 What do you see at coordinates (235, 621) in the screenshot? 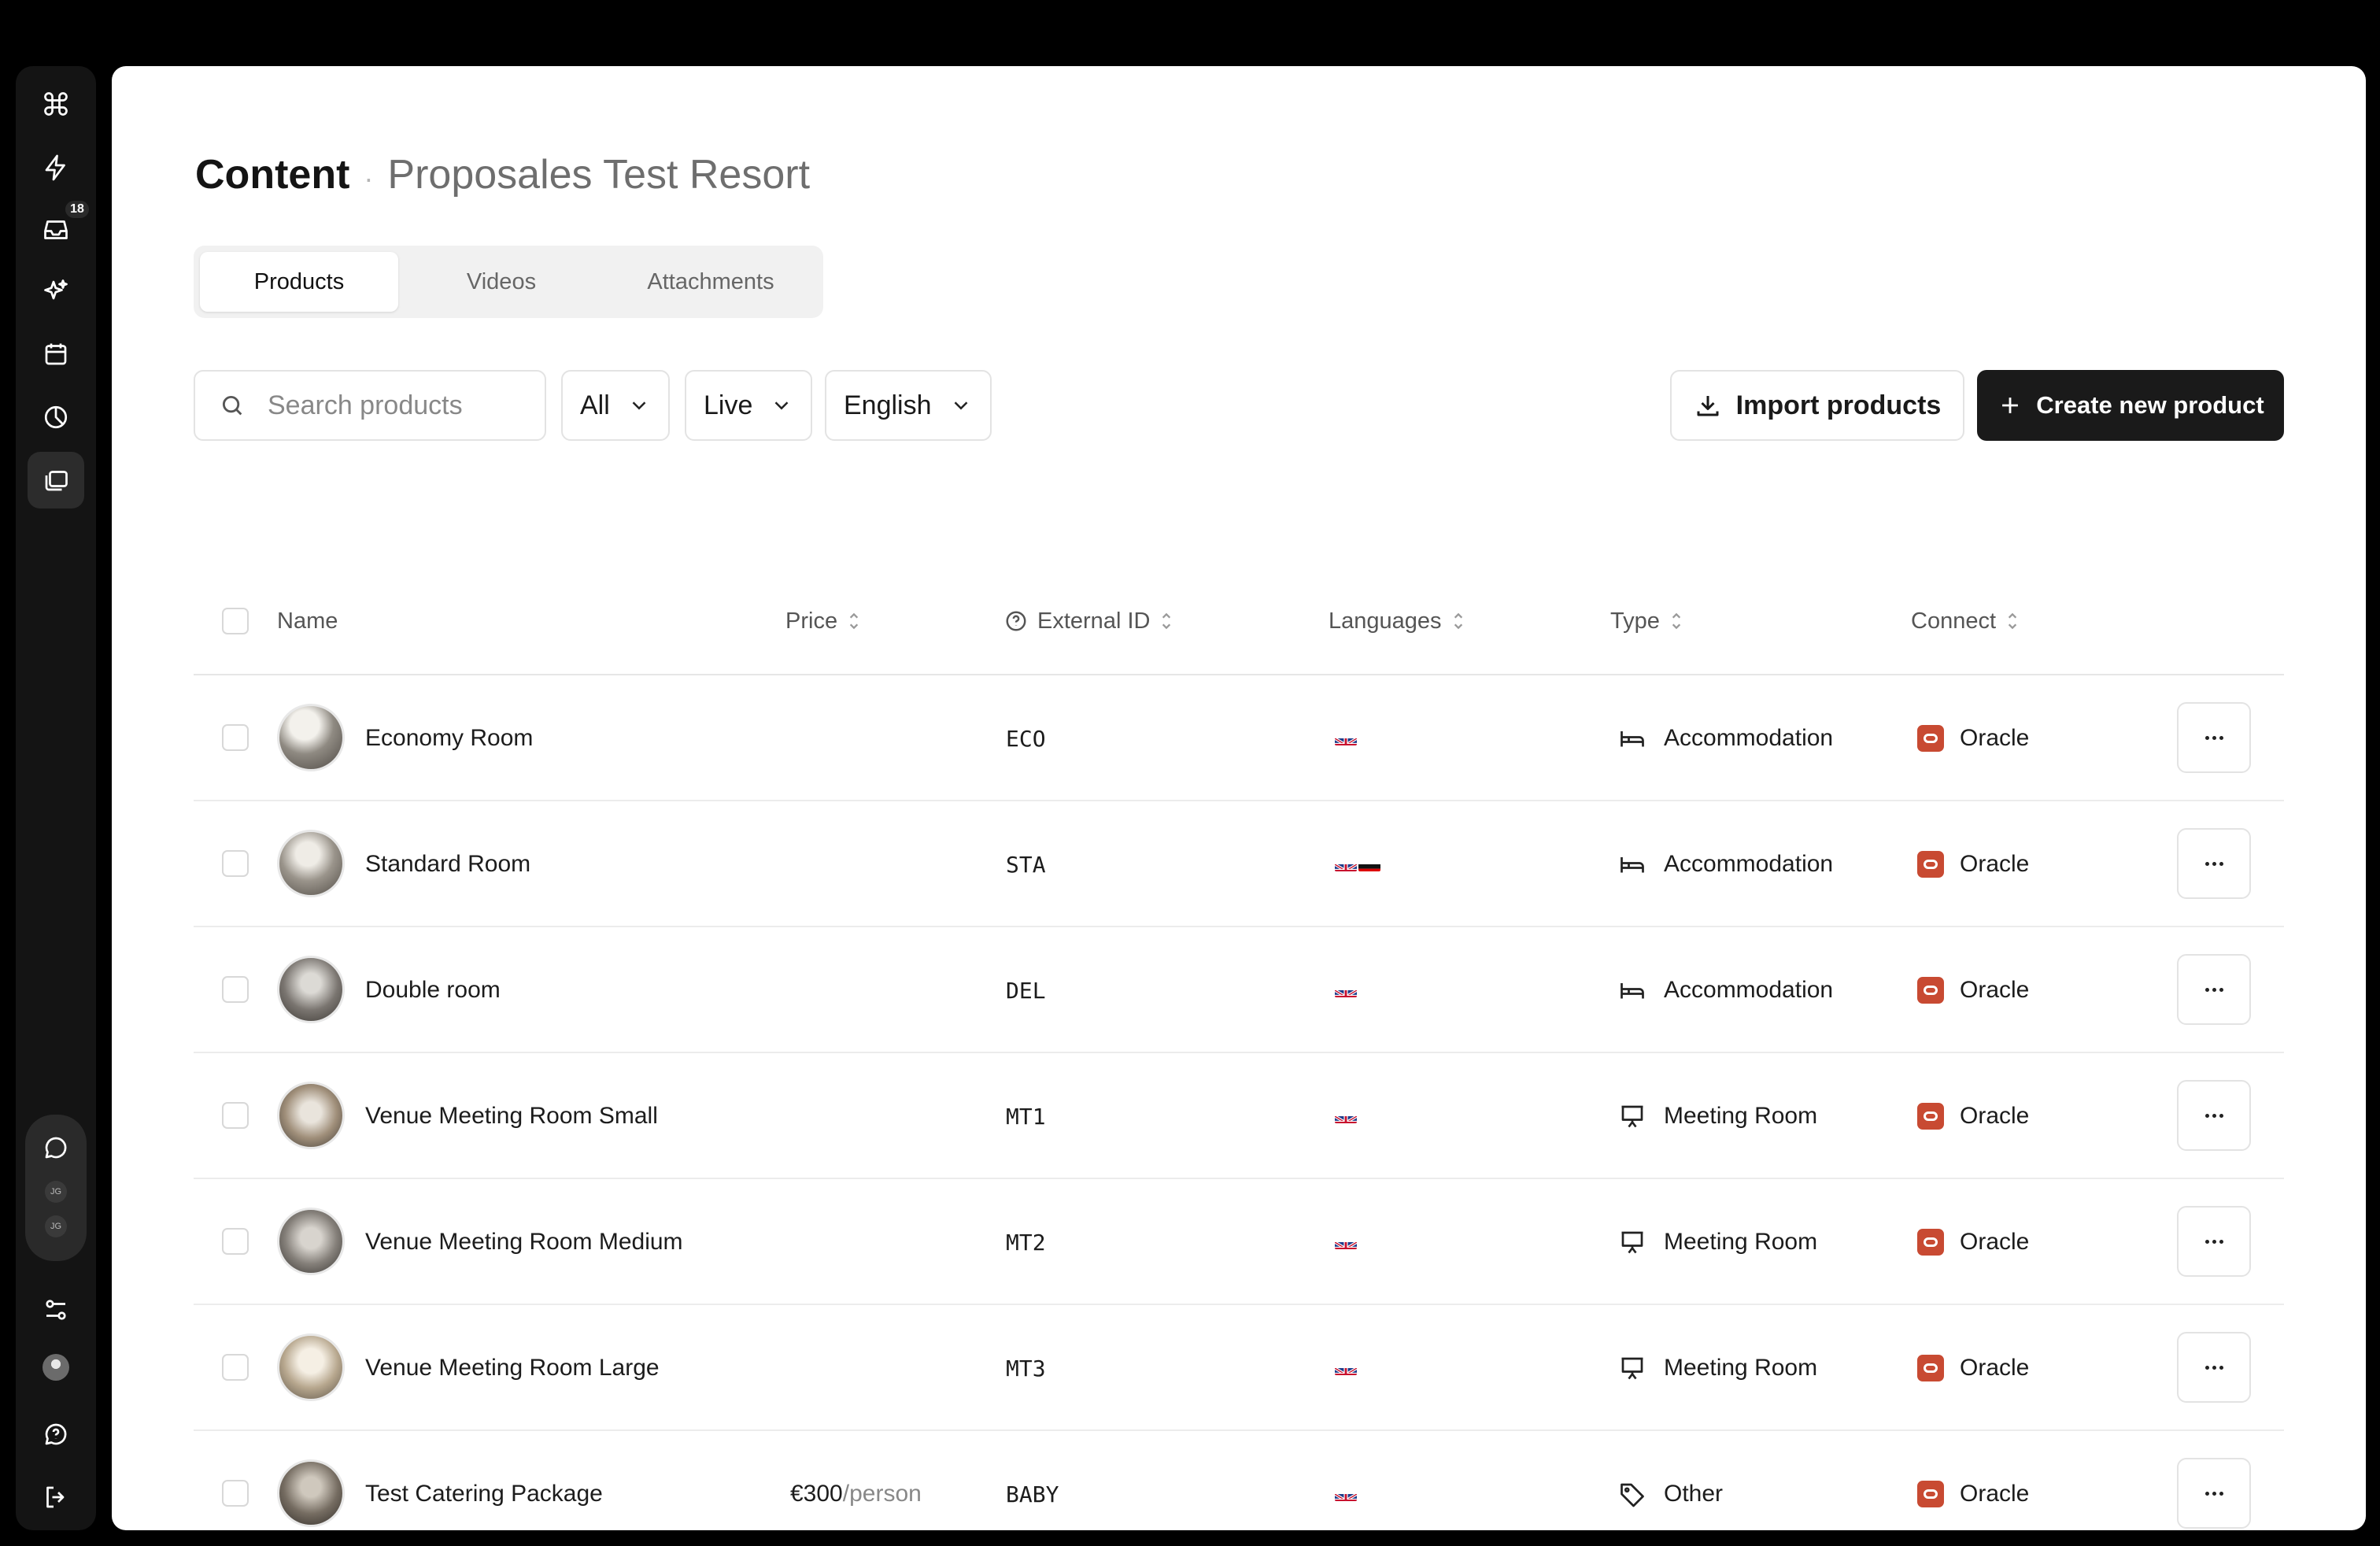
I see `select-all-checkbox` at bounding box center [235, 621].